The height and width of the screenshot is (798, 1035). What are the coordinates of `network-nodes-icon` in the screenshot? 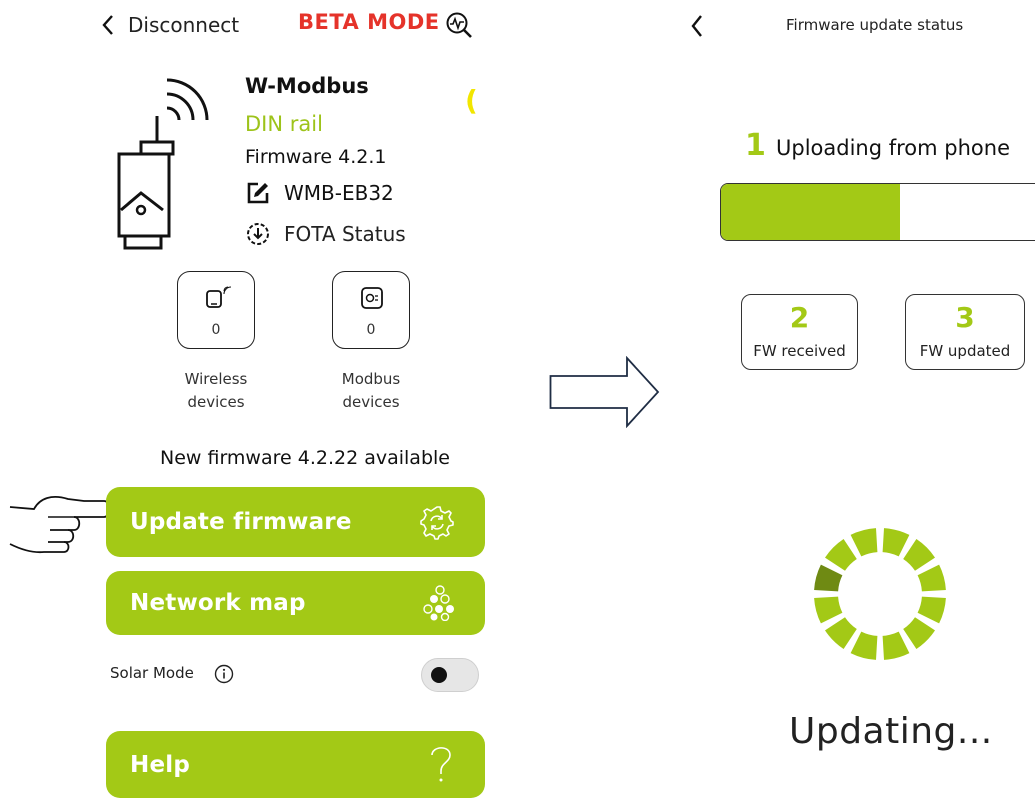 It's located at (438, 603).